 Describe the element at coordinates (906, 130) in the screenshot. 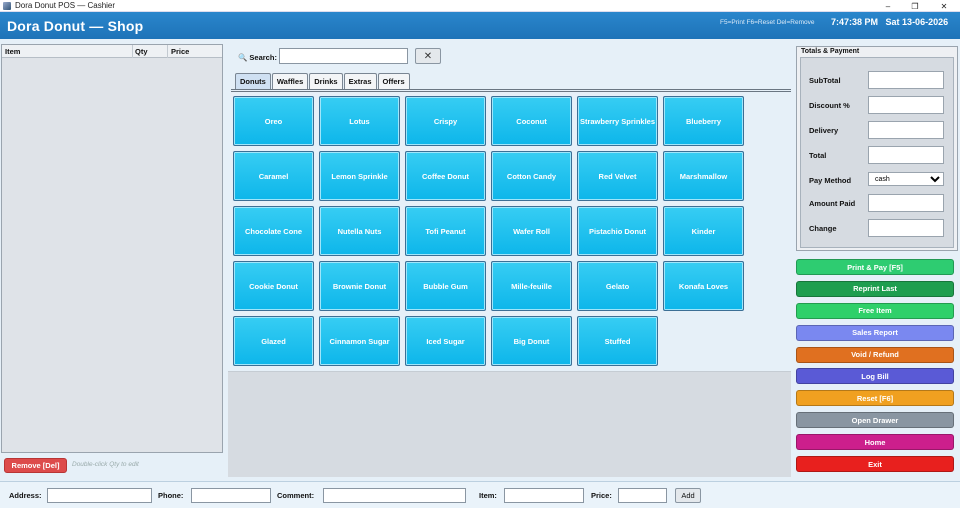

I see `delivery-field` at that location.